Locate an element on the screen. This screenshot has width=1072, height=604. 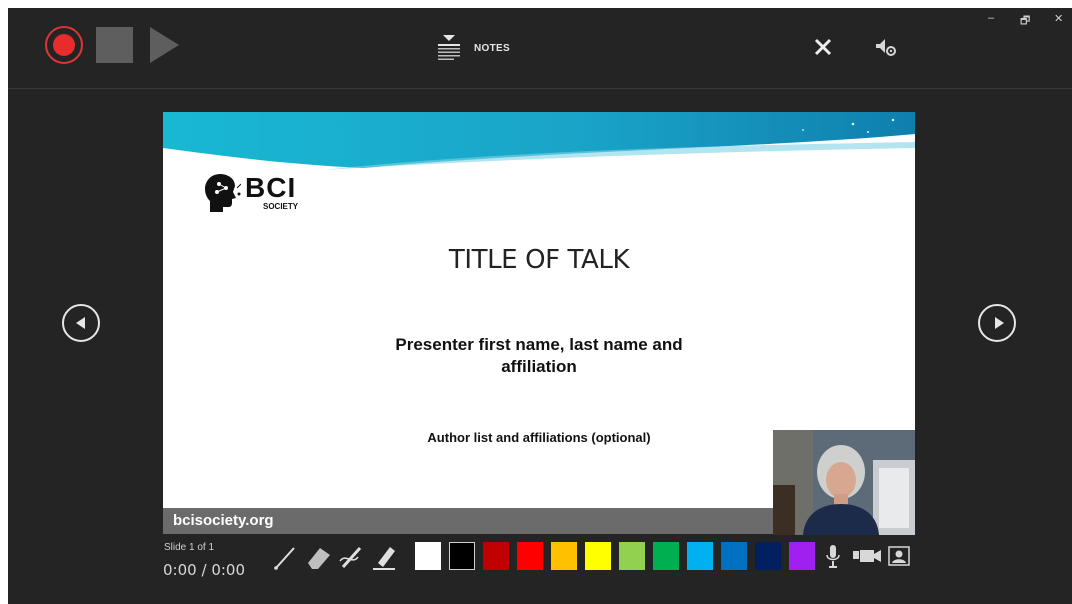
record-icon is located at coordinates (64, 45).